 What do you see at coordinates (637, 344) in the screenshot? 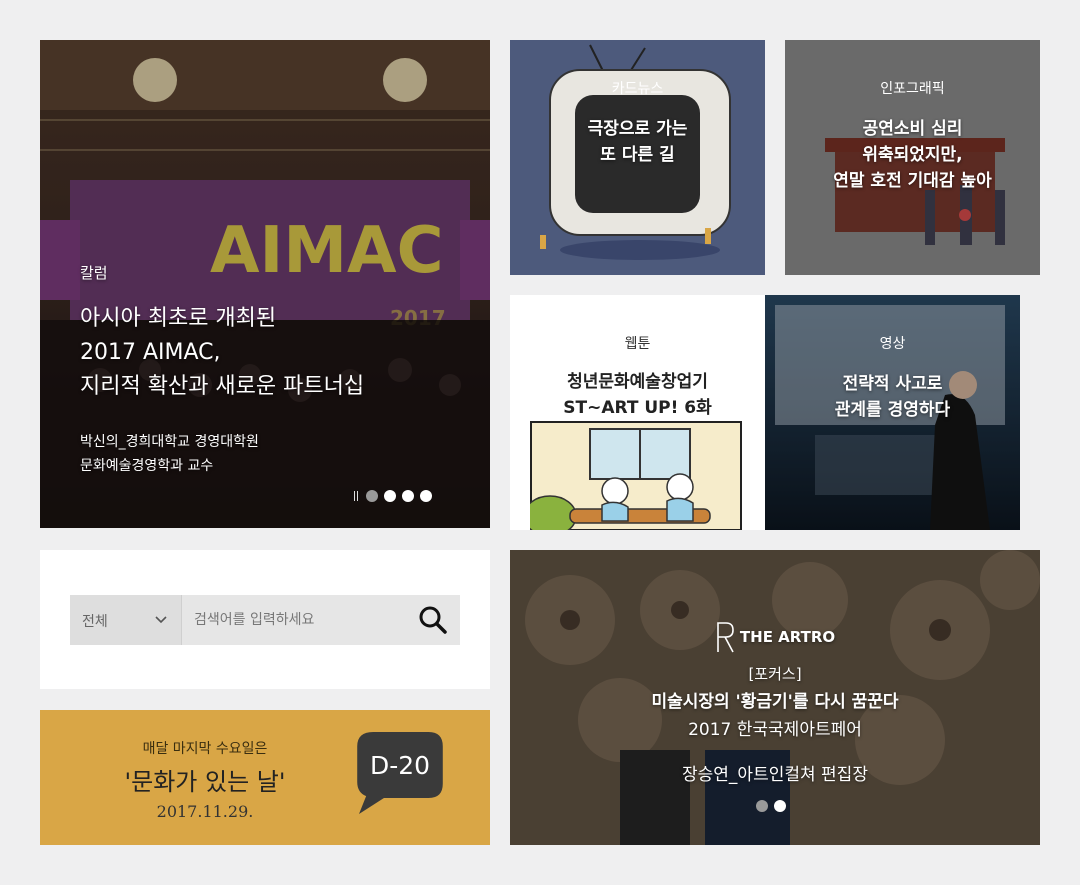
I see `webtoon-category: 웹툰` at bounding box center [637, 344].